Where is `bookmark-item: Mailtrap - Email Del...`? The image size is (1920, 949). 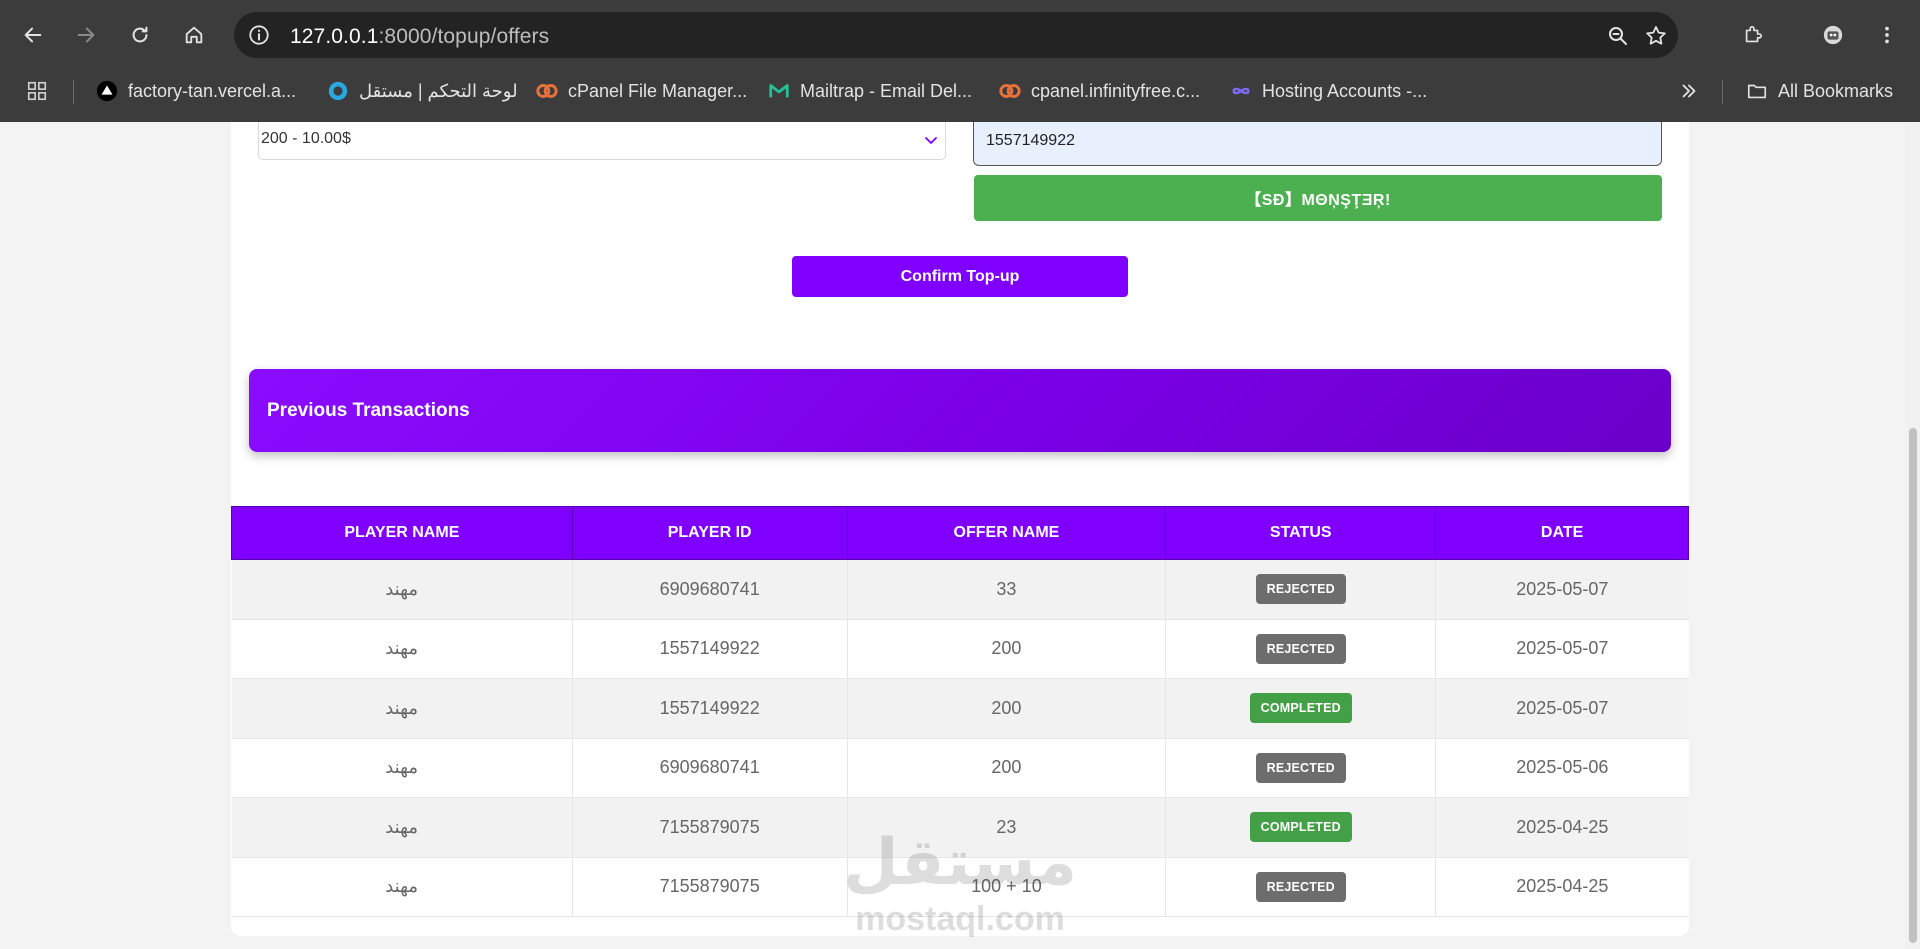
bookmark-item: Mailtrap - Email Del... is located at coordinates (870, 91).